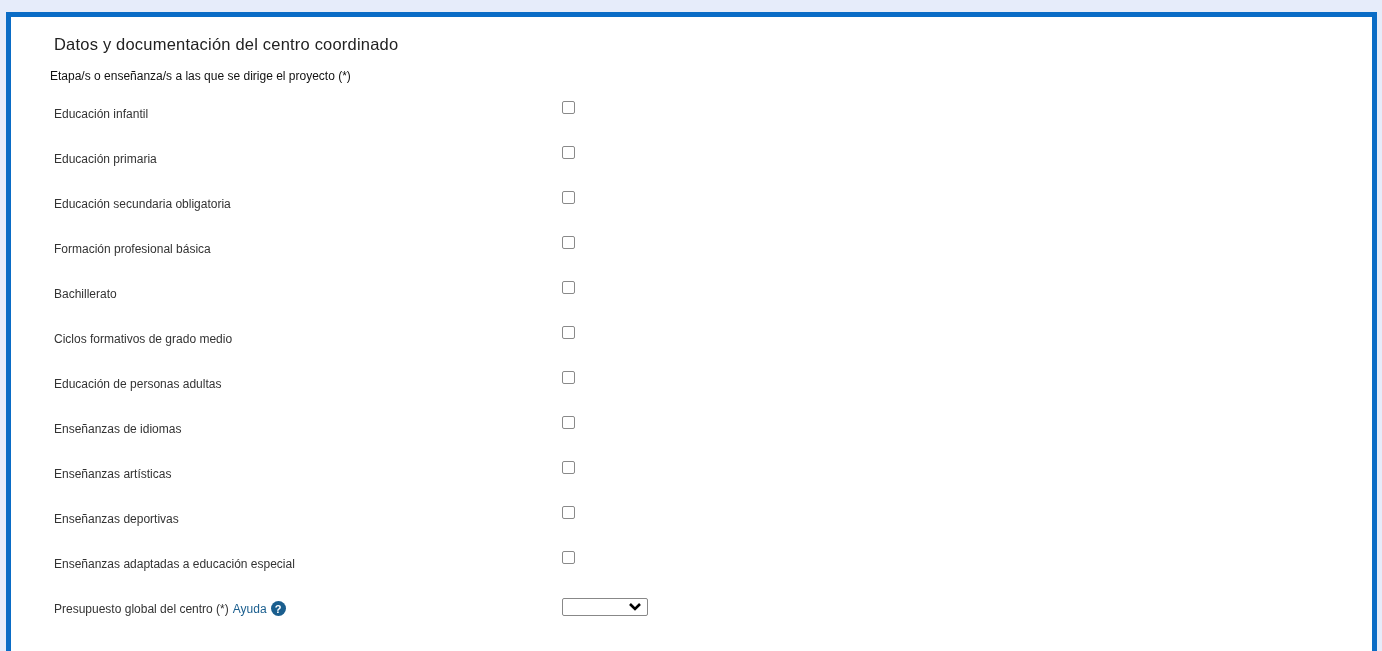 The height and width of the screenshot is (651, 1382). What do you see at coordinates (249, 608) in the screenshot?
I see `help-link: Ayuda` at bounding box center [249, 608].